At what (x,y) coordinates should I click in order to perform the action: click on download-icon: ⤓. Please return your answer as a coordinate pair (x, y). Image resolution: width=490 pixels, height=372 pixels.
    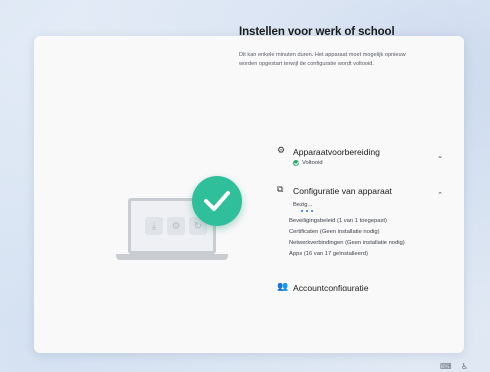
    Looking at the image, I should click on (154, 226).